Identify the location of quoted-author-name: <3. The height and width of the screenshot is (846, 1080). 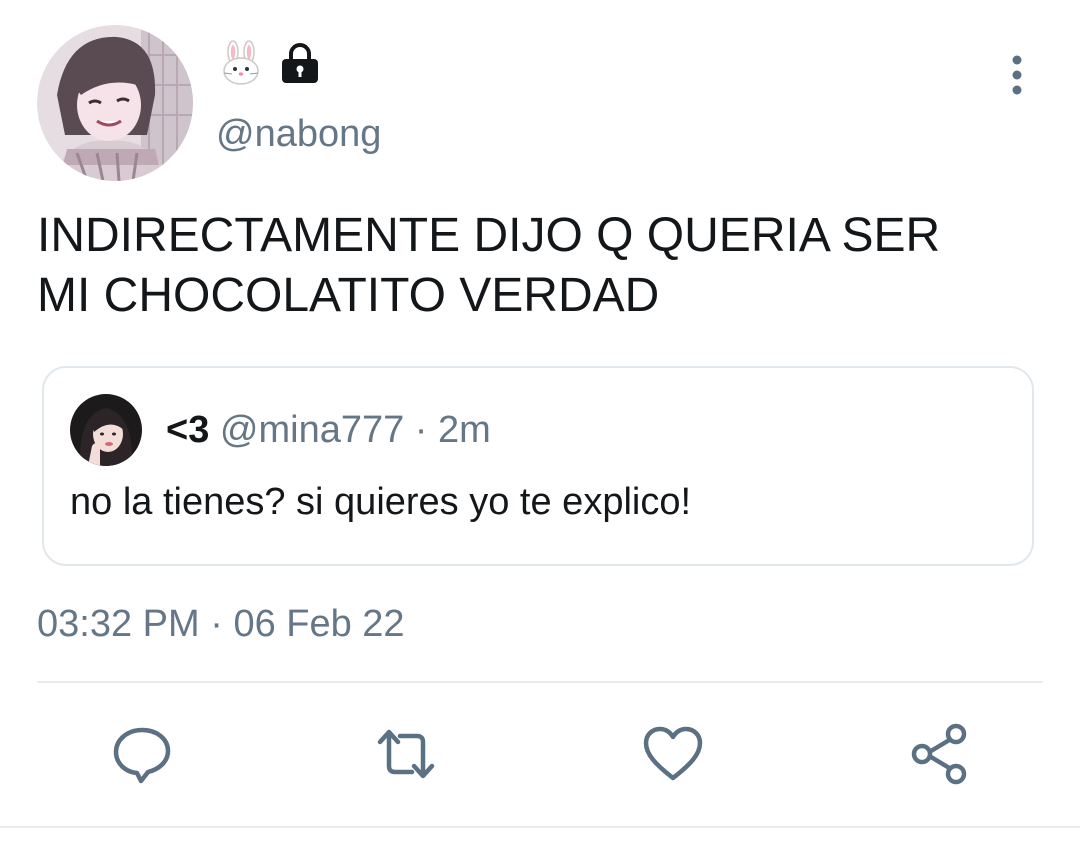
(187, 430).